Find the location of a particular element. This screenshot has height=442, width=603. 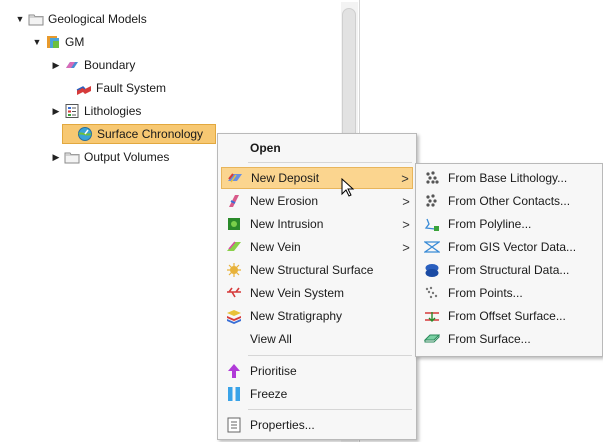

surface-chronology-icon is located at coordinates (85, 134).